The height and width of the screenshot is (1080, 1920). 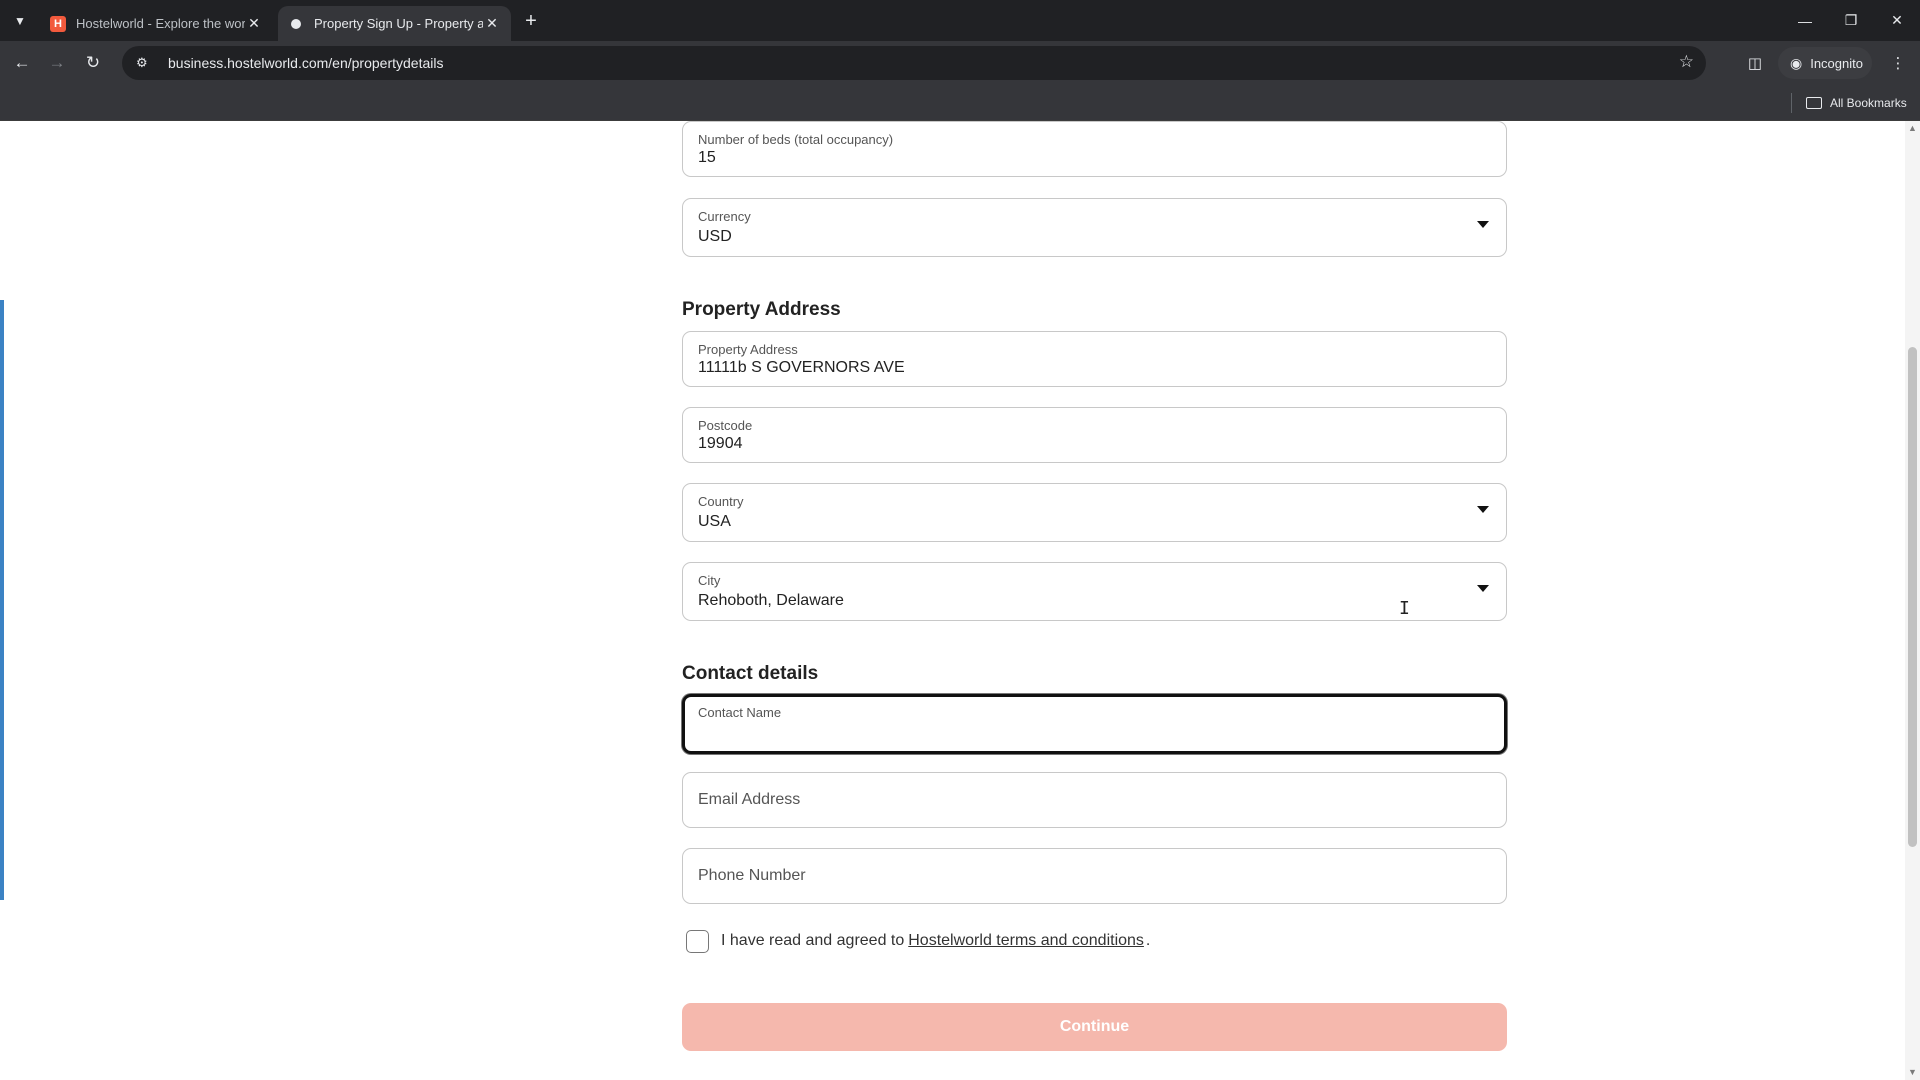 I want to click on city-select: City Rehoboth, Delaware, so click(x=1094, y=591).